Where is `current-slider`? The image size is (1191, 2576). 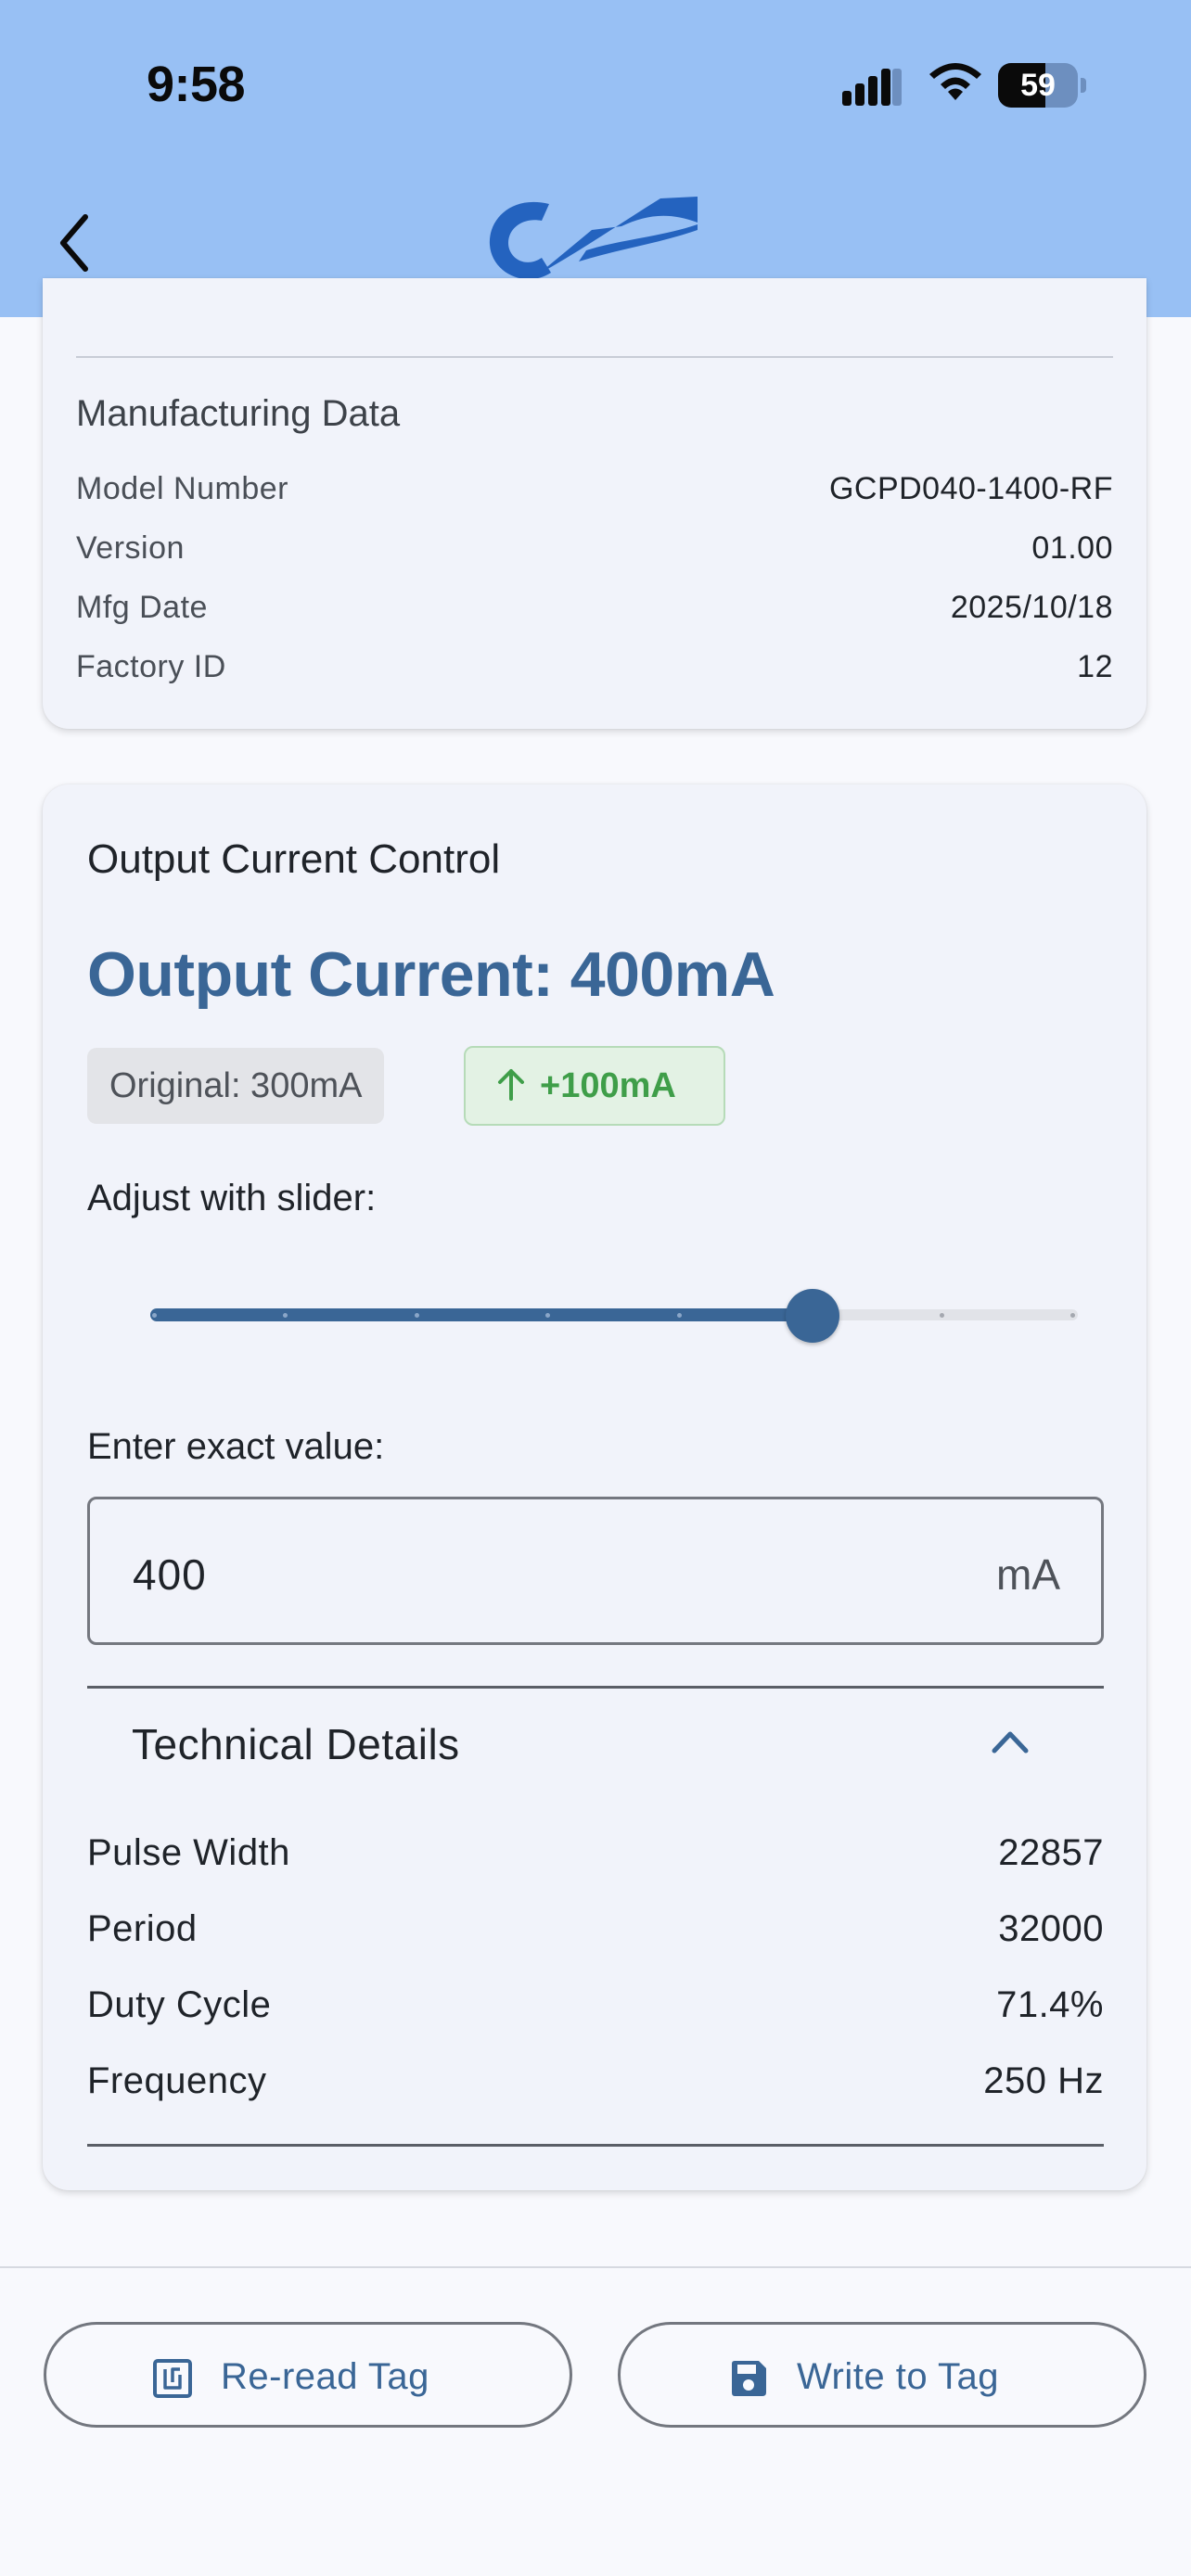 current-slider is located at coordinates (614, 1315).